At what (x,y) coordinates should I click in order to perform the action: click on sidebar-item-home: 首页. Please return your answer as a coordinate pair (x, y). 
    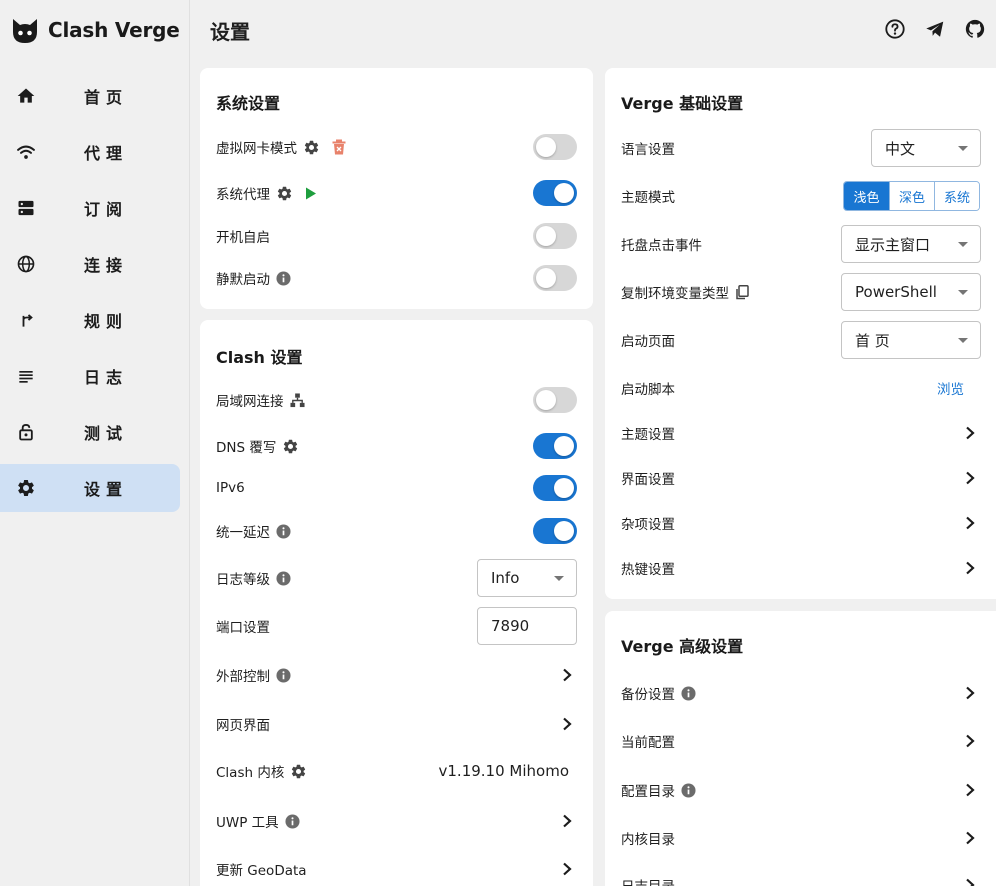
    Looking at the image, I should click on (90, 96).